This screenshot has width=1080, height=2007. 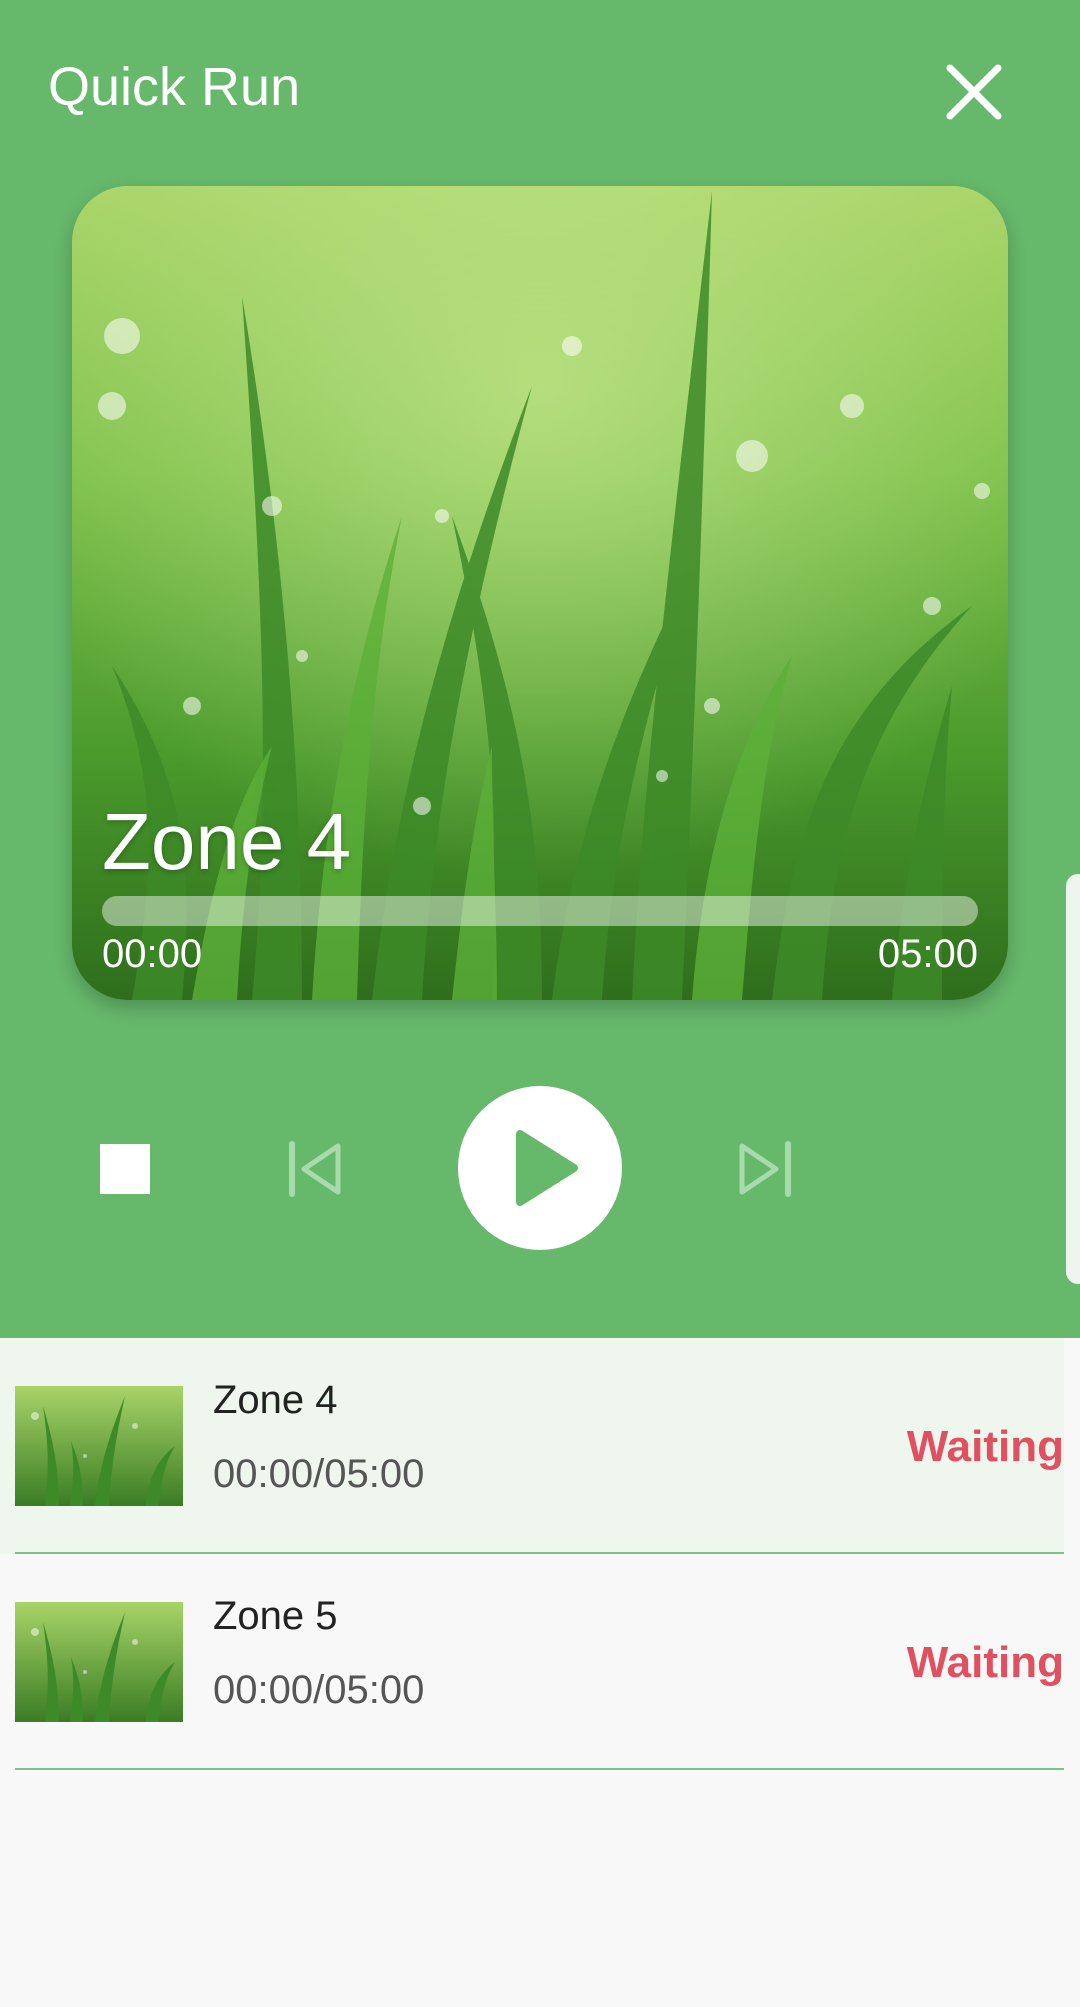 What do you see at coordinates (275, 1400) in the screenshot?
I see `zone-name: Zone 4` at bounding box center [275, 1400].